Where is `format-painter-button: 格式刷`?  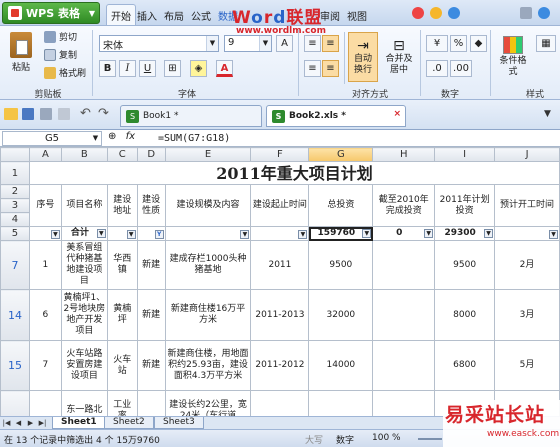
format-painter-button: 格式刷 is located at coordinates (65, 72).